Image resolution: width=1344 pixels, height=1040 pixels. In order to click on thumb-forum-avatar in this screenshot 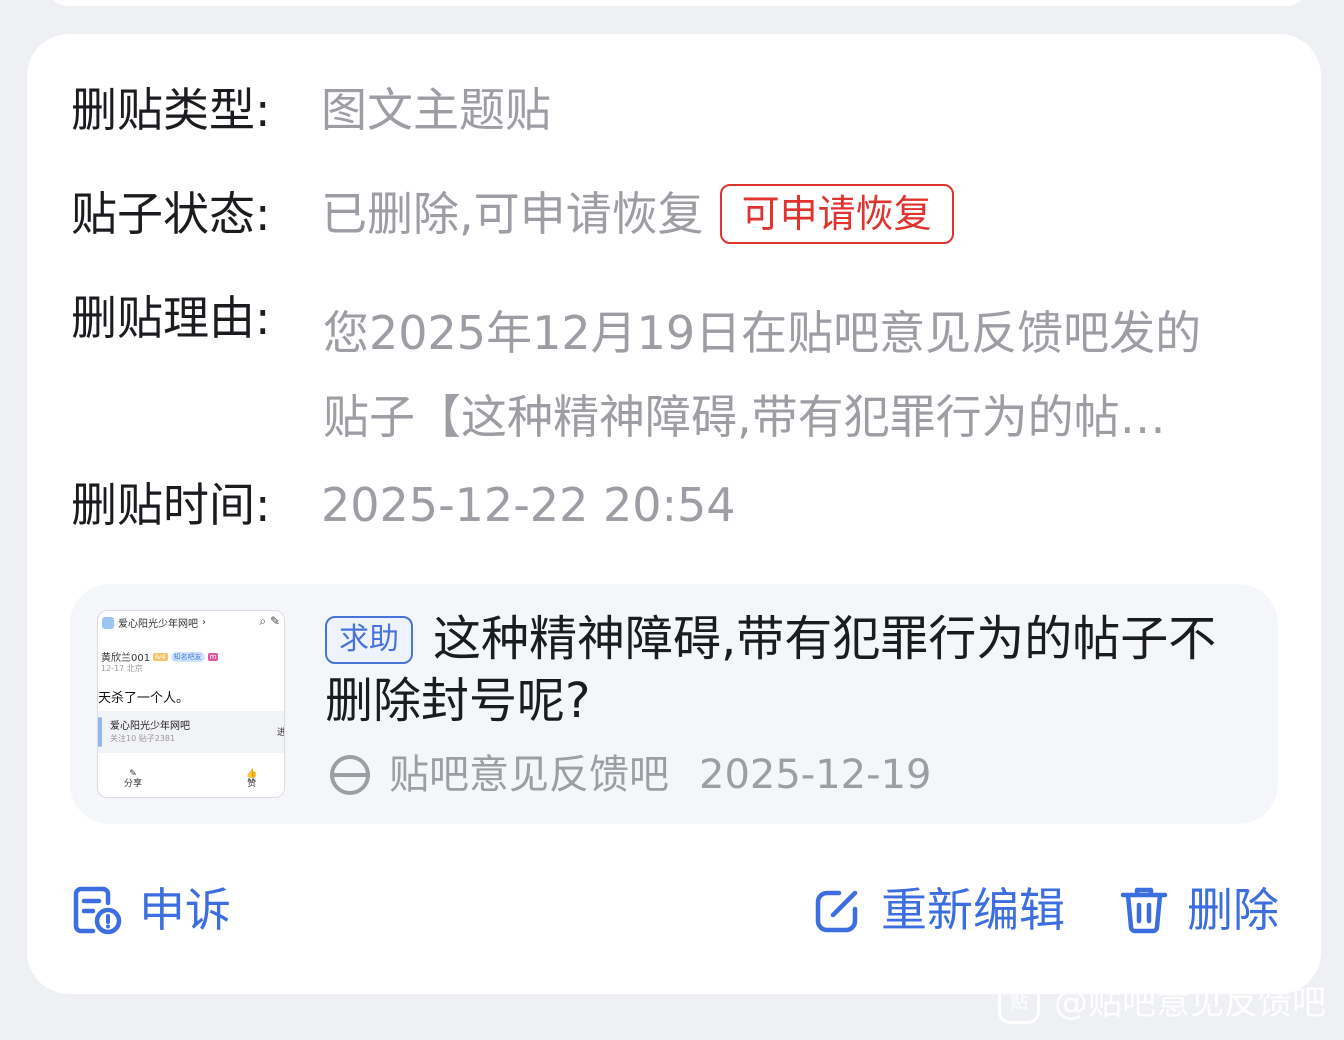, I will do `click(108, 622)`.